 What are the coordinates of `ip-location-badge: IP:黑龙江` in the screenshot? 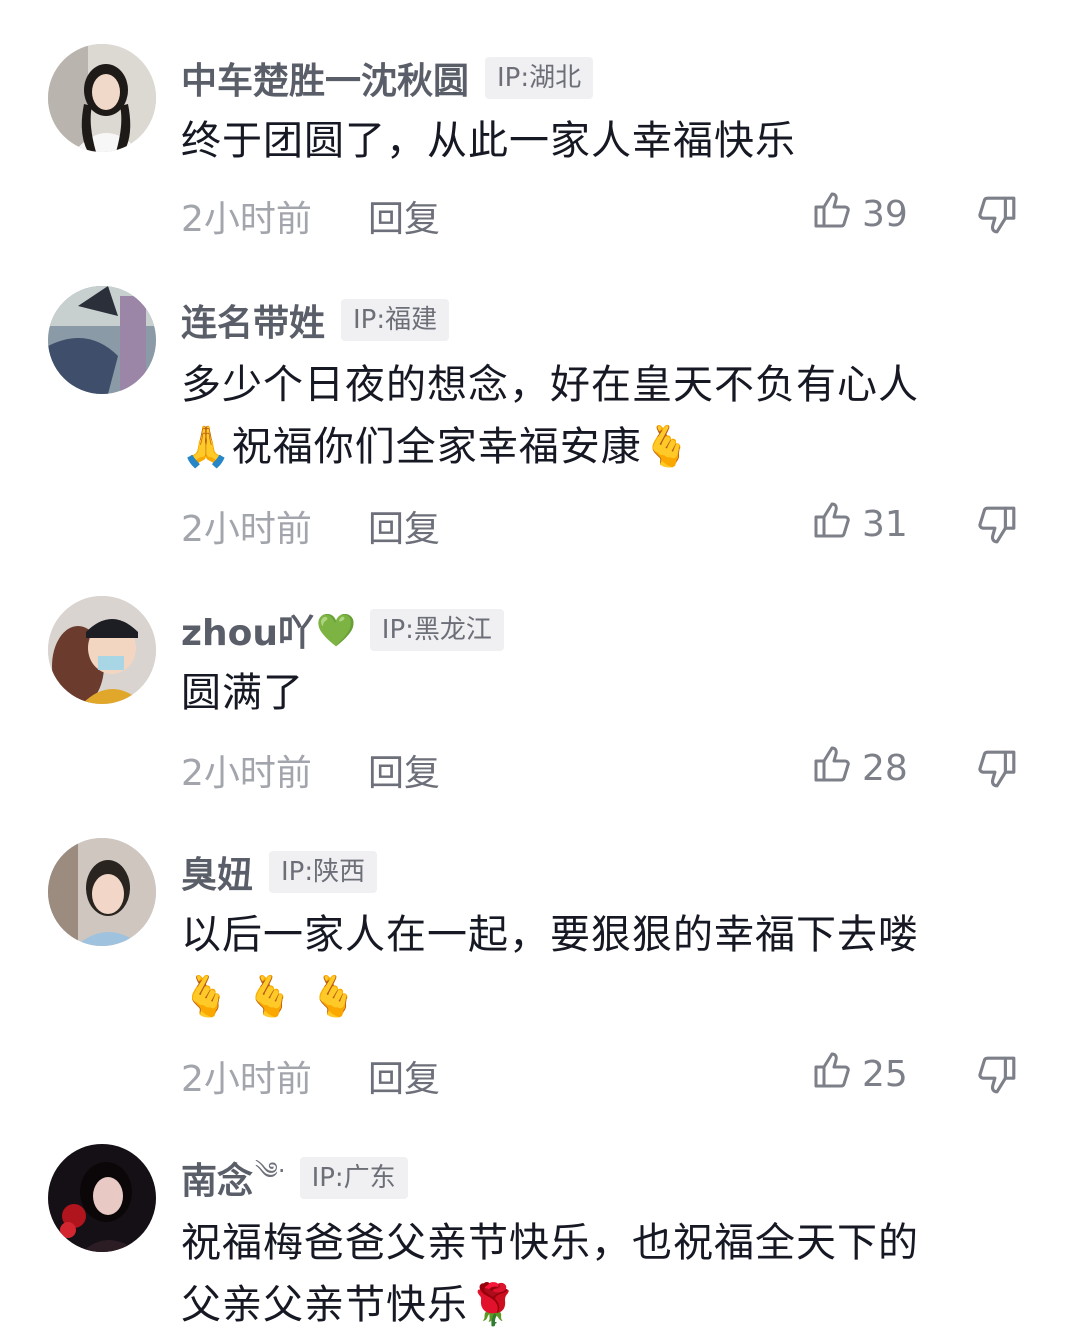 It's located at (436, 630).